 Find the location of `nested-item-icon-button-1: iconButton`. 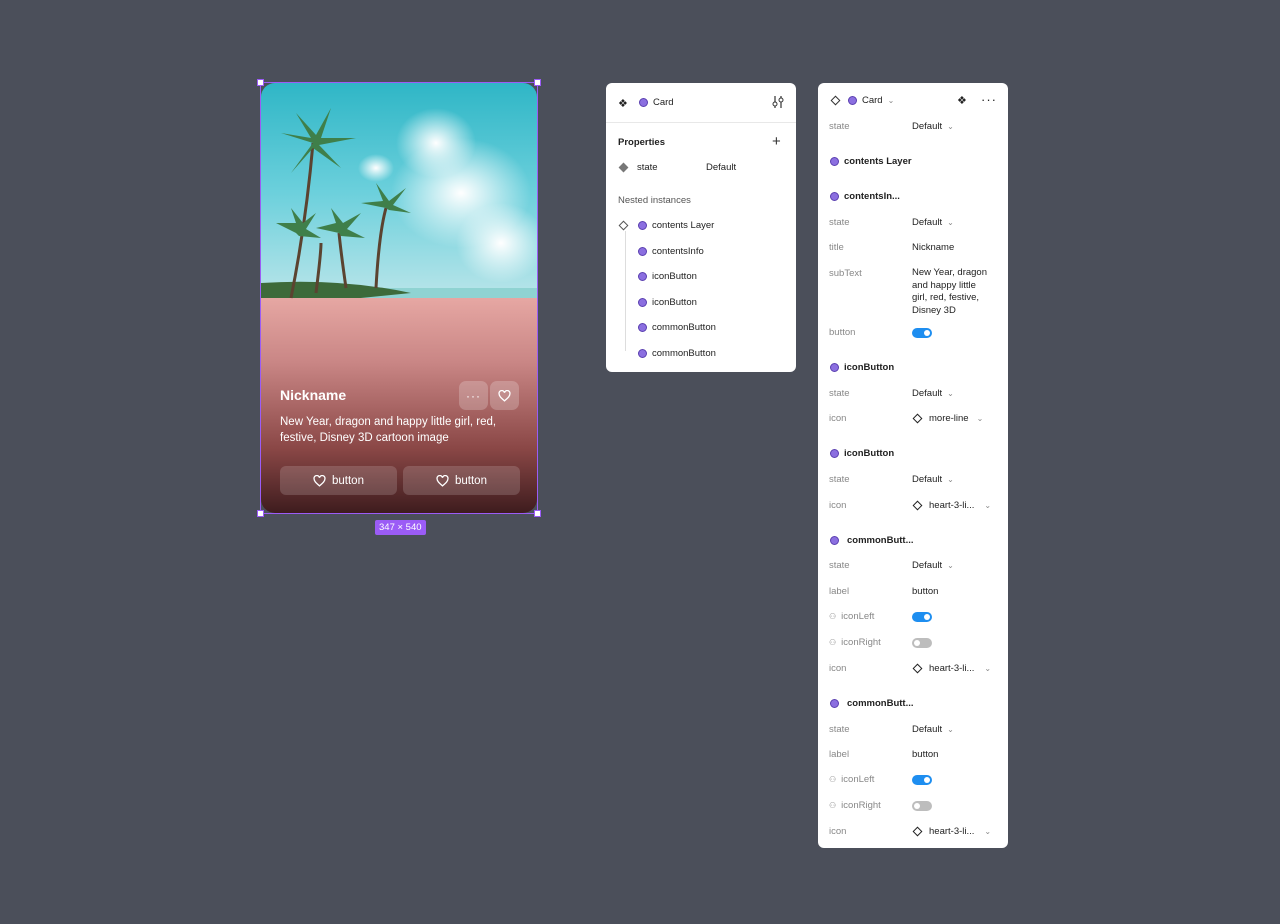

nested-item-icon-button-1: iconButton is located at coordinates (667, 276).